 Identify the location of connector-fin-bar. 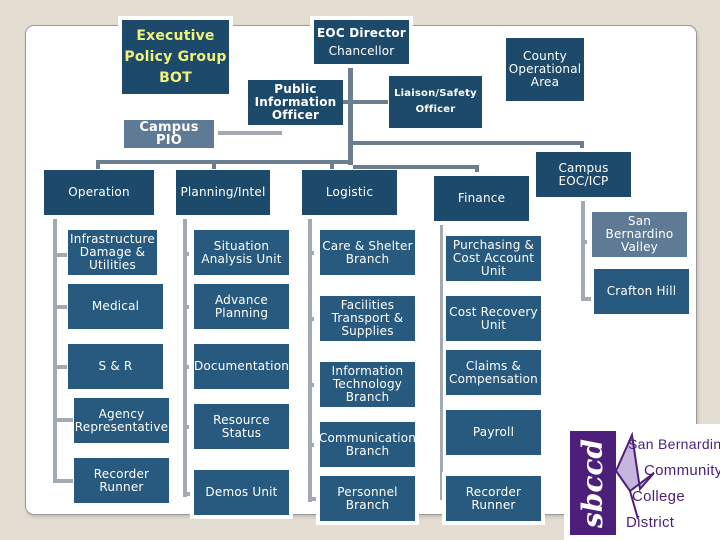
(415, 167).